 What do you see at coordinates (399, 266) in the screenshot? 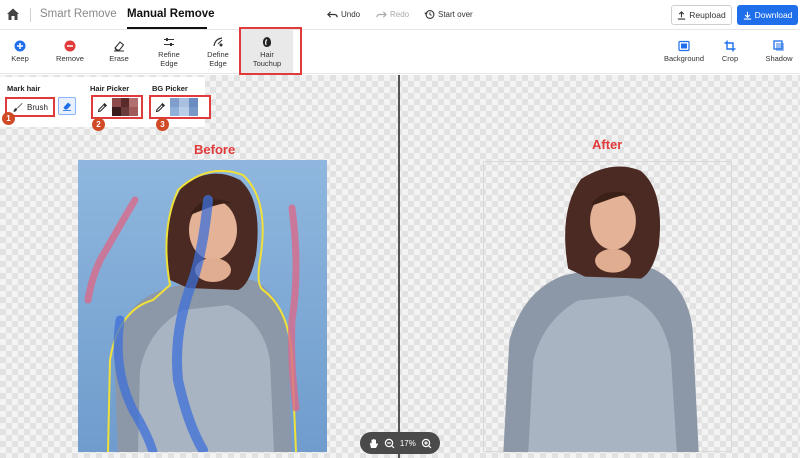
I see `comparison-divider` at bounding box center [399, 266].